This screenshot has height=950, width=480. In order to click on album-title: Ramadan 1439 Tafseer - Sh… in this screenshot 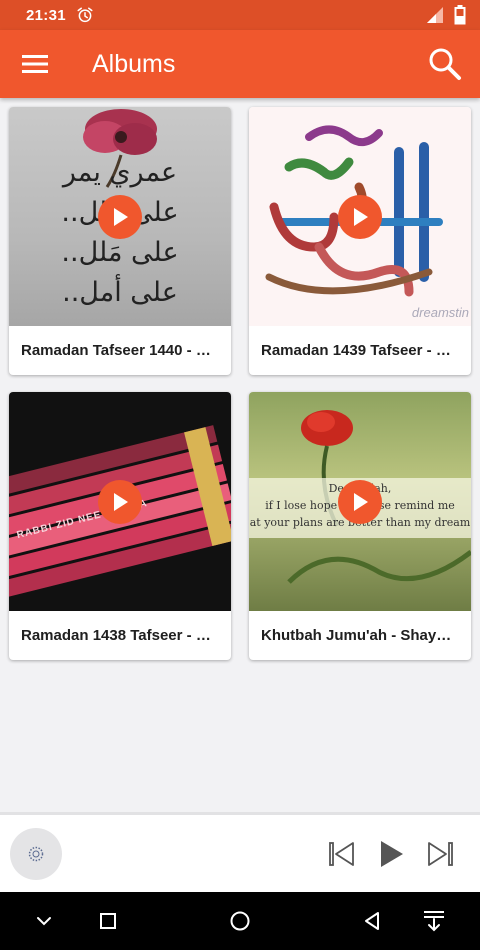, I will do `click(360, 350)`.